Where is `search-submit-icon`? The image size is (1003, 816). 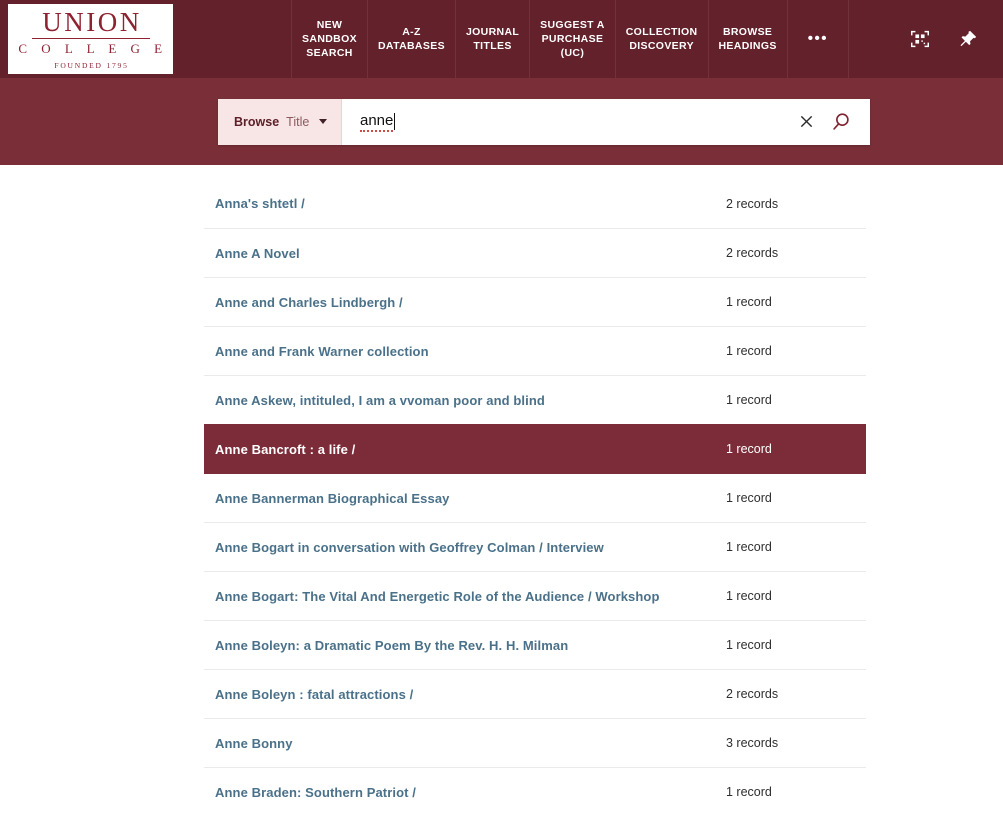
search-submit-icon is located at coordinates (841, 122).